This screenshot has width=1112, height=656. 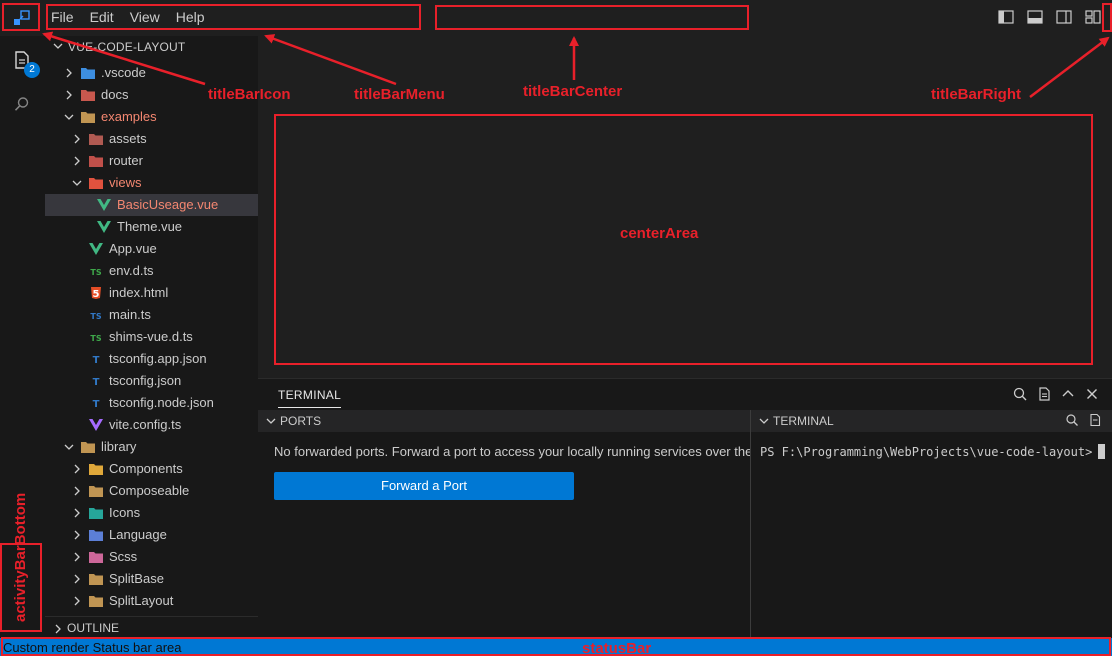 I want to click on tree-file-row: 5 index.html, so click(x=151, y=293).